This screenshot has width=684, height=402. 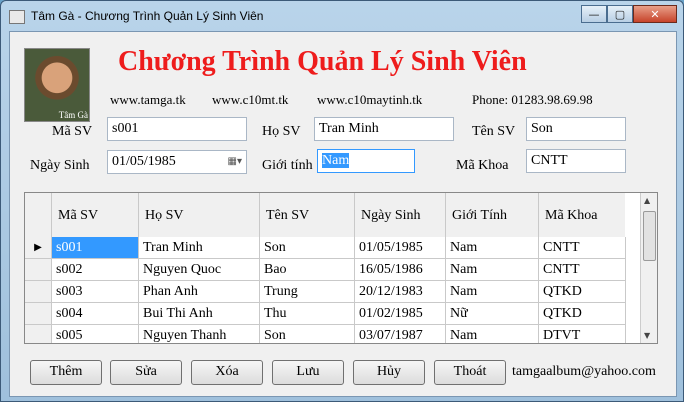 I want to click on cell-ten-sv: Trung, so click(x=307, y=291).